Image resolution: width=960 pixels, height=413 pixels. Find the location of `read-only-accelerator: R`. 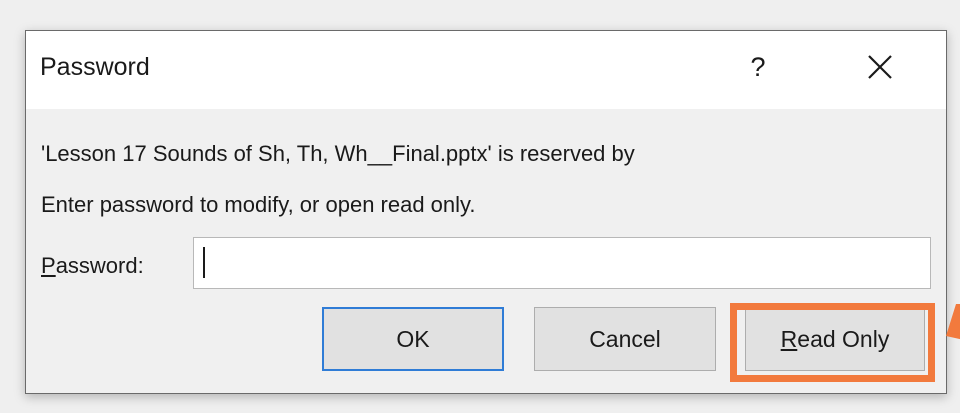

read-only-accelerator: R is located at coordinates (789, 338).